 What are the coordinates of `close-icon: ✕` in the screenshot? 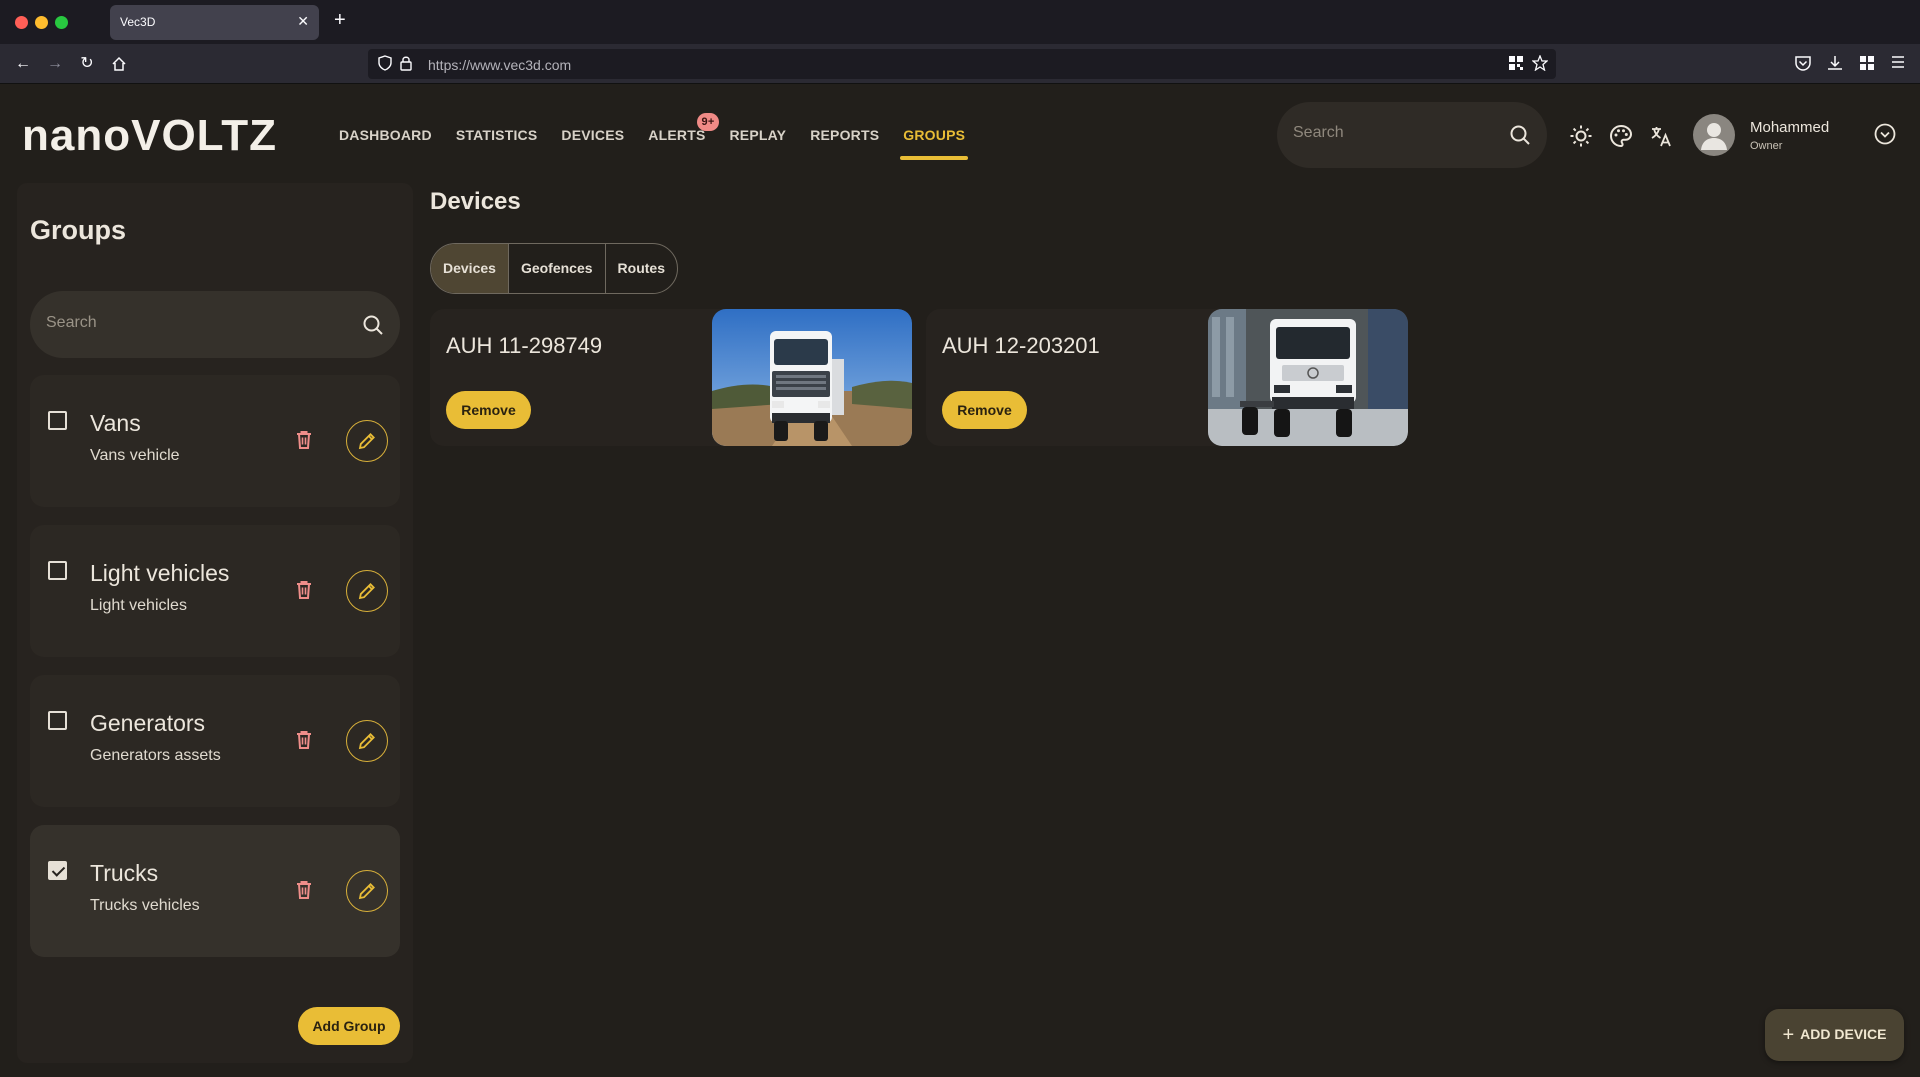 It's located at (303, 21).